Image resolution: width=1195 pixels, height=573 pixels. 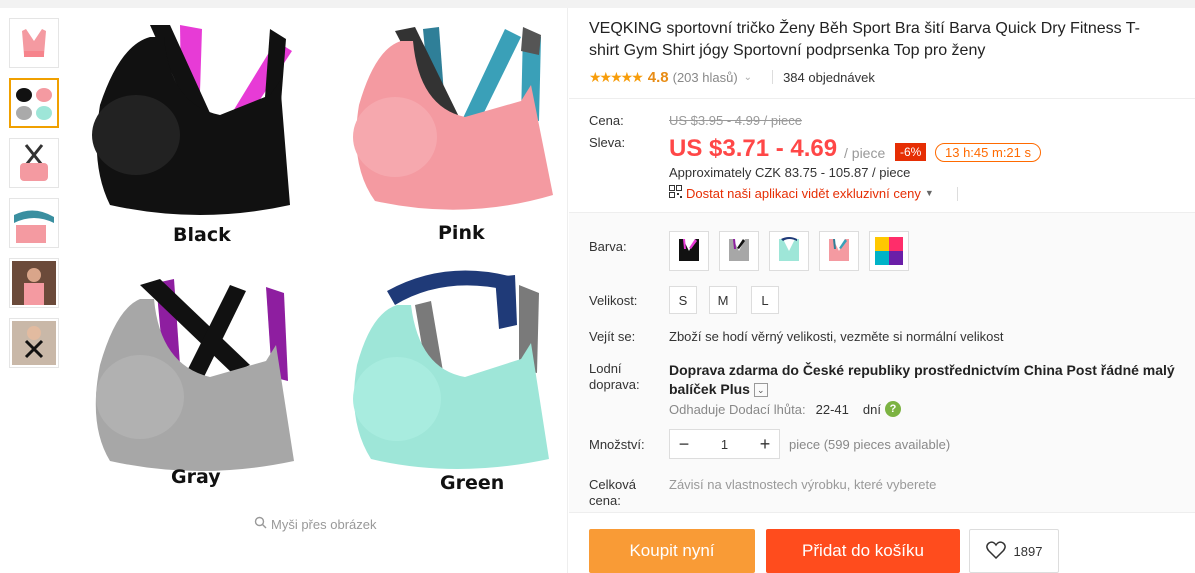 I want to click on wishlist-button: 1897, so click(x=1014, y=551).